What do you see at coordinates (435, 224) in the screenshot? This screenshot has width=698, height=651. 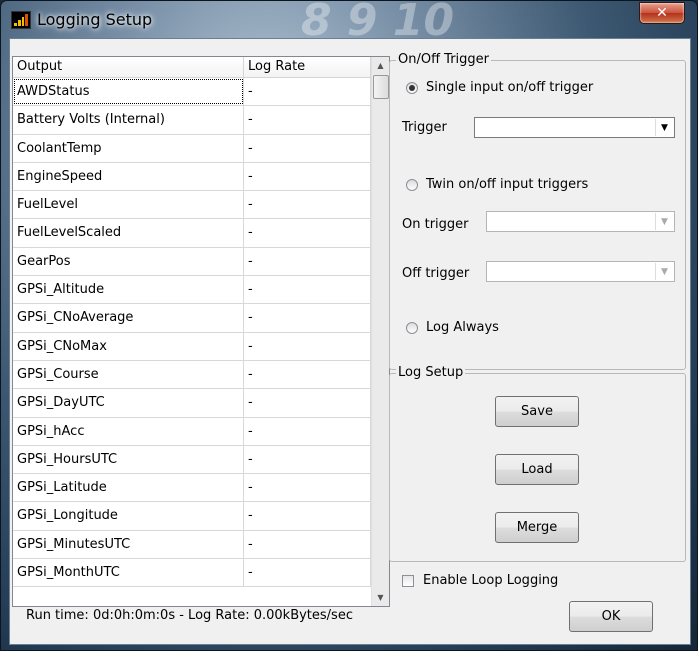 I see `on-trigger-label: On trigger` at bounding box center [435, 224].